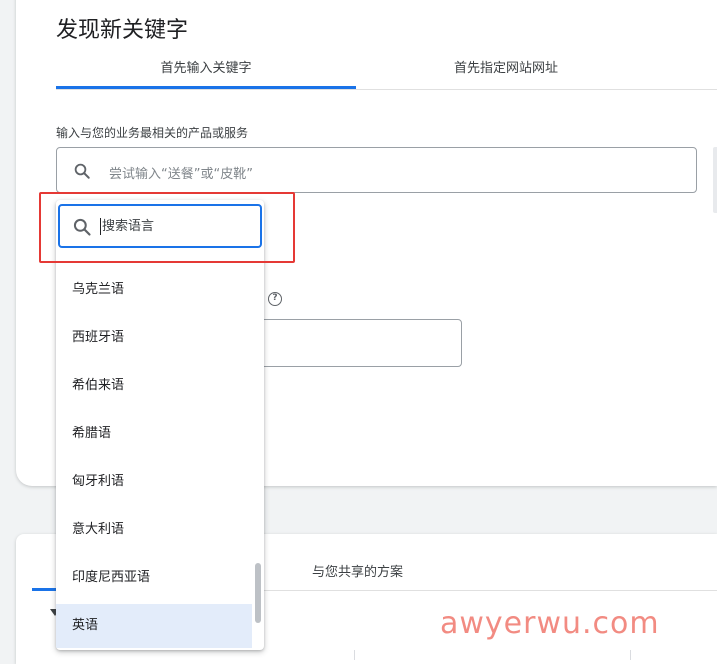 This screenshot has height=664, width=717. What do you see at coordinates (154, 434) in the screenshot?
I see `language-option: 希腊语` at bounding box center [154, 434].